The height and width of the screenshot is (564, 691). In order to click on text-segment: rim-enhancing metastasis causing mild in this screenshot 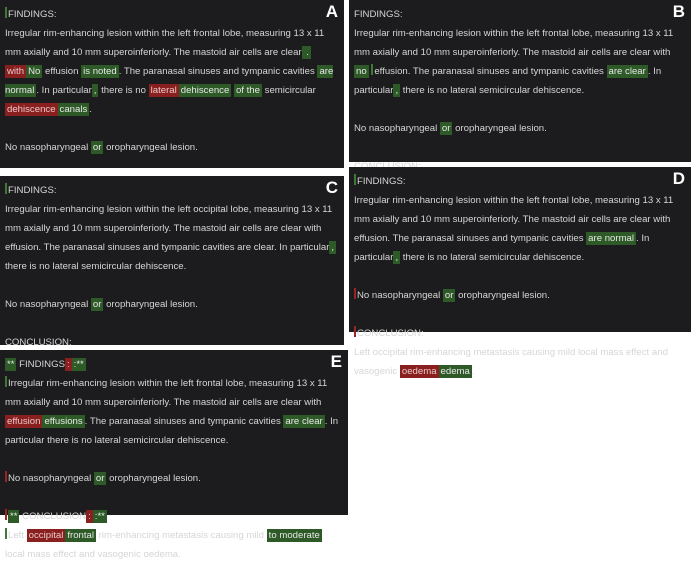, I will do `click(181, 535)`.